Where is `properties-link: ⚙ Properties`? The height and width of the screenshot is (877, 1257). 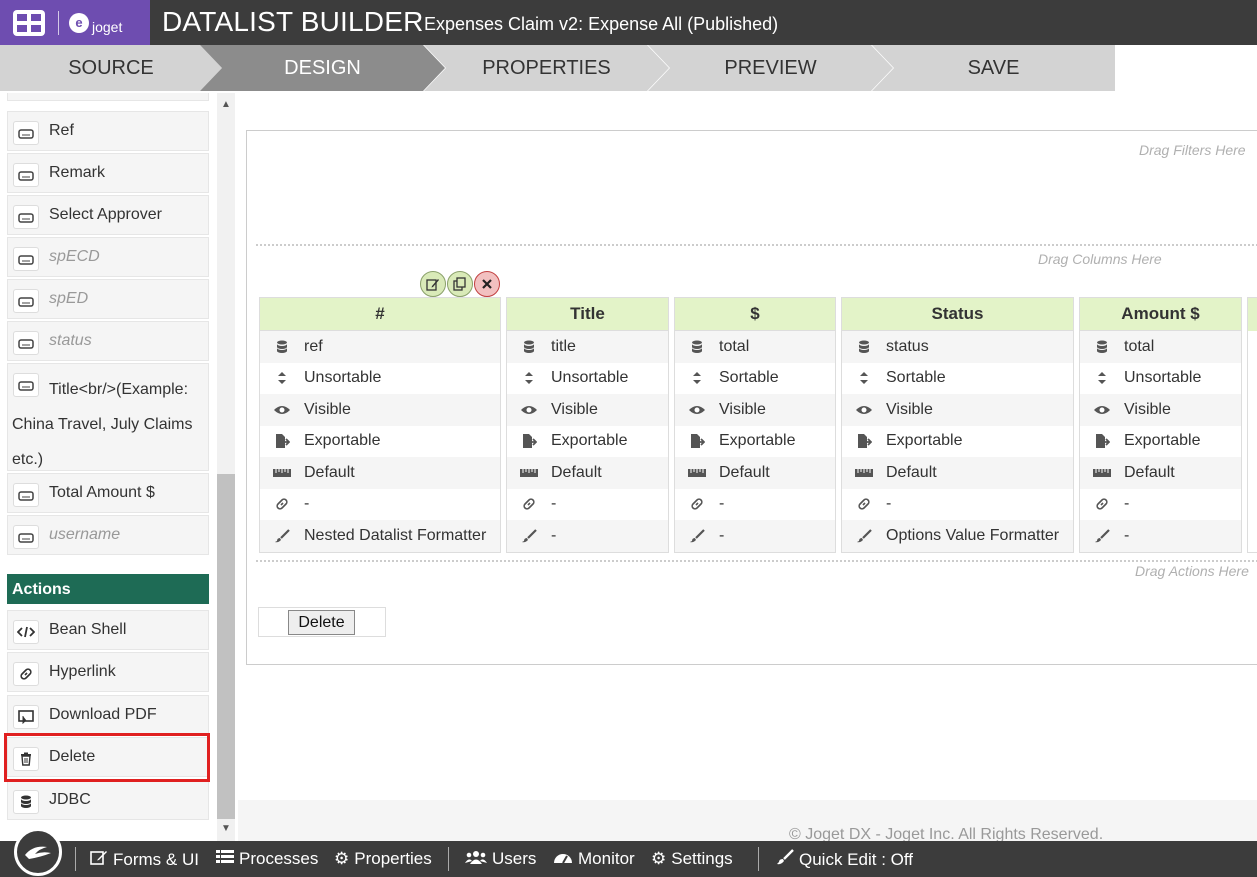 properties-link: ⚙ Properties is located at coordinates (383, 859).